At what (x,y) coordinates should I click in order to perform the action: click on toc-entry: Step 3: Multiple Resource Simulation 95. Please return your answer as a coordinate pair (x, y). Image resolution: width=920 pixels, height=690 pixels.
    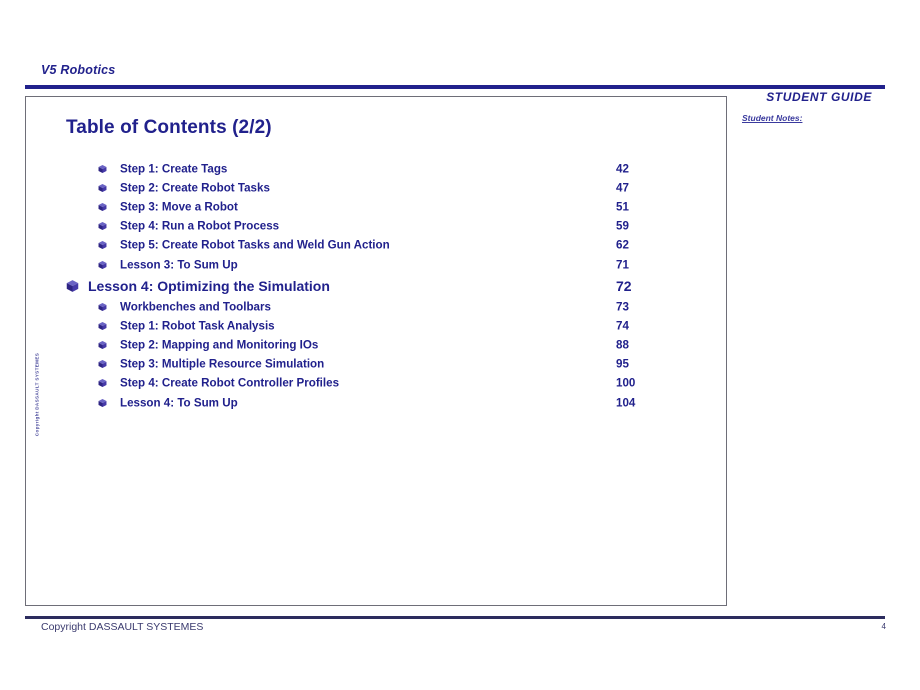
    Looking at the image, I should click on (376, 364).